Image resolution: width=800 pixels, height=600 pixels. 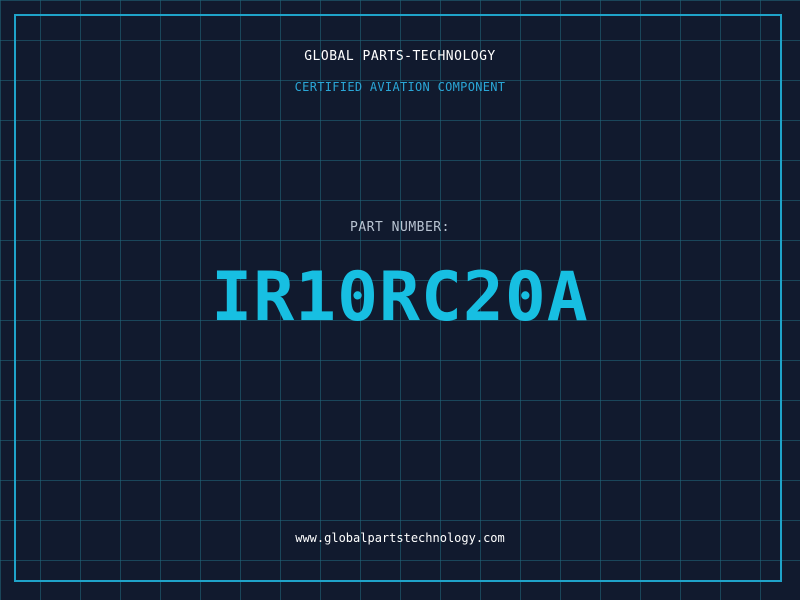 What do you see at coordinates (400, 87) in the screenshot?
I see `certification-subtitle: CERTIFIED AVIATION COMPONENT` at bounding box center [400, 87].